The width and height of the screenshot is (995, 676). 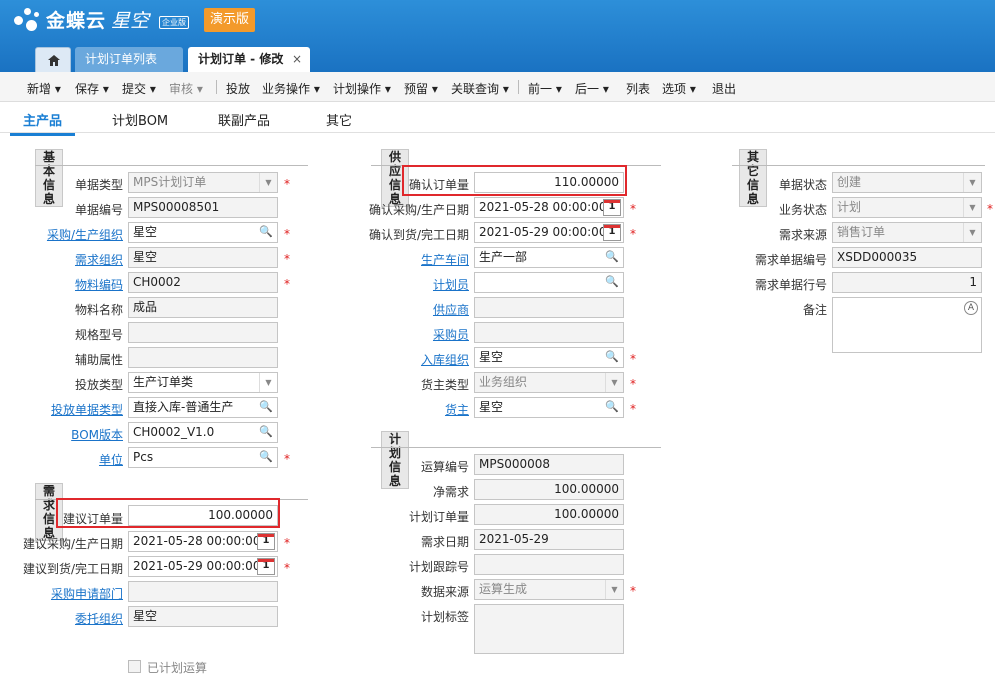 I want to click on exit-button: 退出, so click(x=724, y=88).